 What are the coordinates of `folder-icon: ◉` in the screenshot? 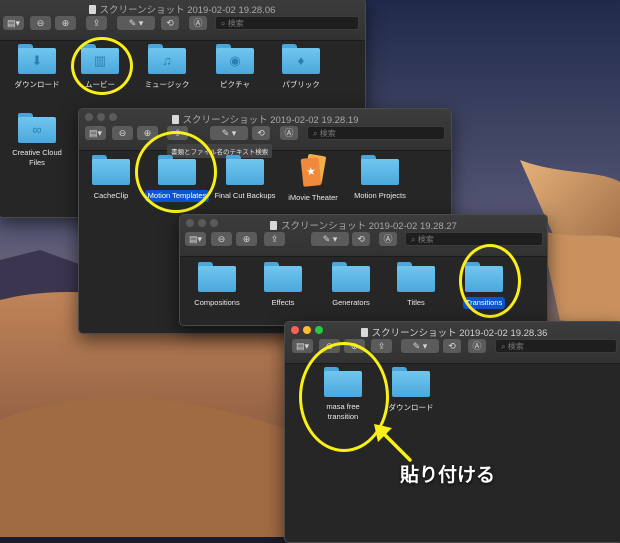 It's located at (235, 59).